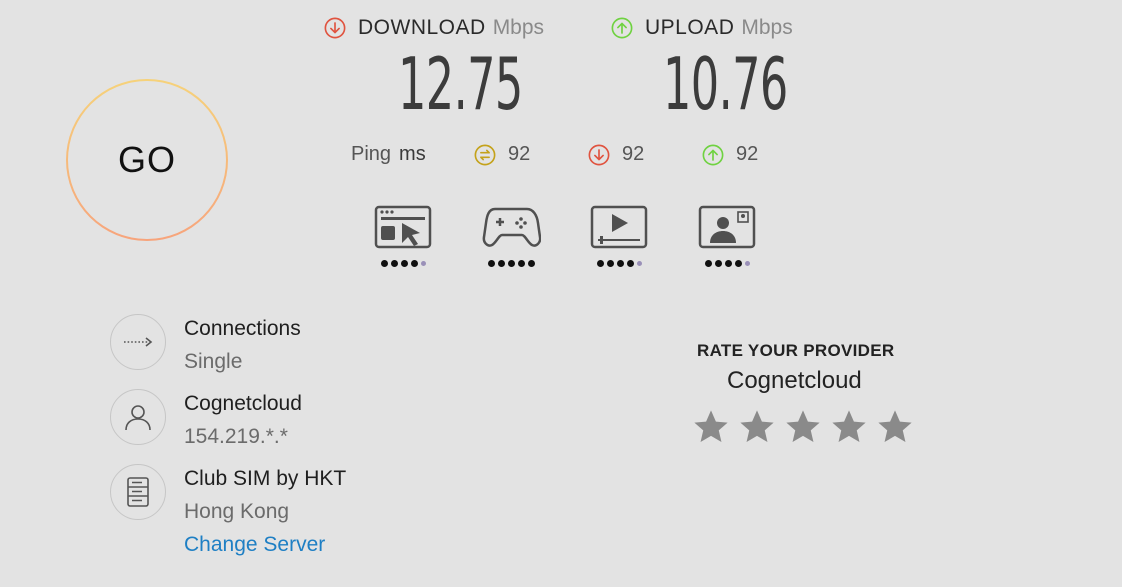  Describe the element at coordinates (512, 227) in the screenshot. I see `gaming-icon` at that location.